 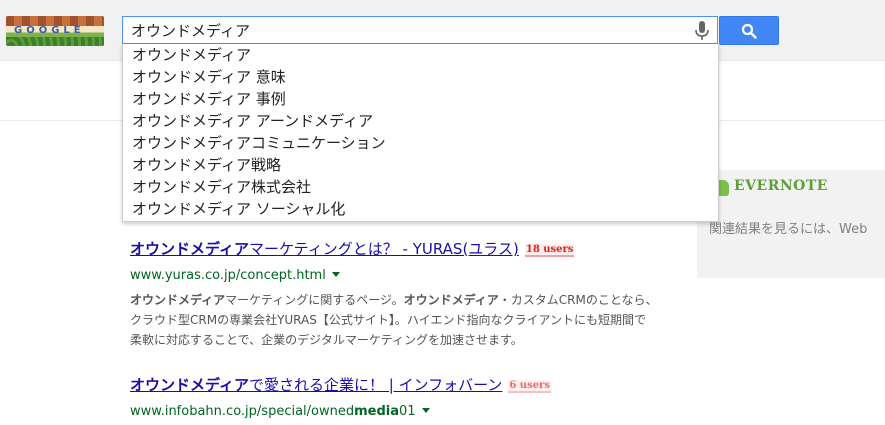 What do you see at coordinates (420, 187) in the screenshot?
I see `suggestion-item: オウンドメディア株式会社` at bounding box center [420, 187].